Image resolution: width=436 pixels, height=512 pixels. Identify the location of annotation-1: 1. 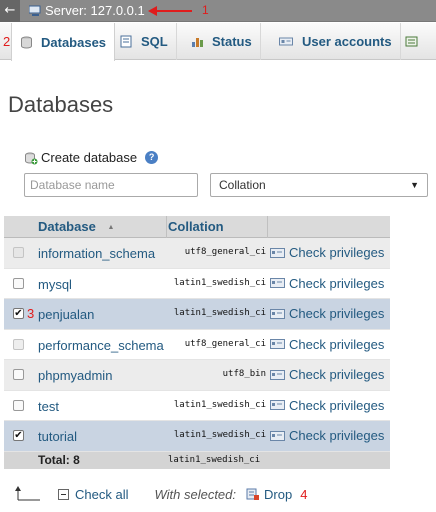
(205, 10).